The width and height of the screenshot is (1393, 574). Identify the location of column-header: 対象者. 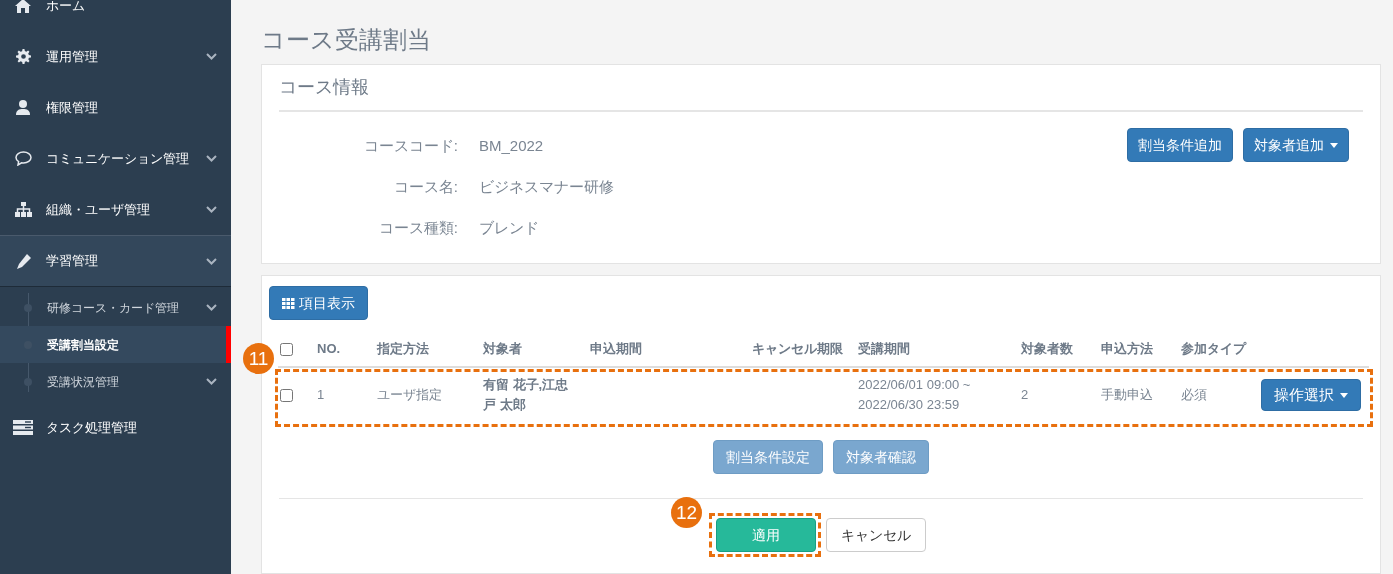
(529, 349).